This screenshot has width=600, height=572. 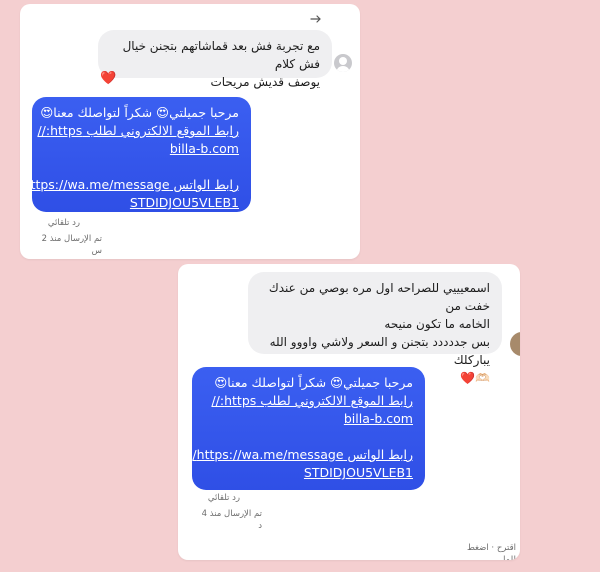 I want to click on sent-time-label: تم الإرسال منذ 2 س, so click(x=71, y=245).